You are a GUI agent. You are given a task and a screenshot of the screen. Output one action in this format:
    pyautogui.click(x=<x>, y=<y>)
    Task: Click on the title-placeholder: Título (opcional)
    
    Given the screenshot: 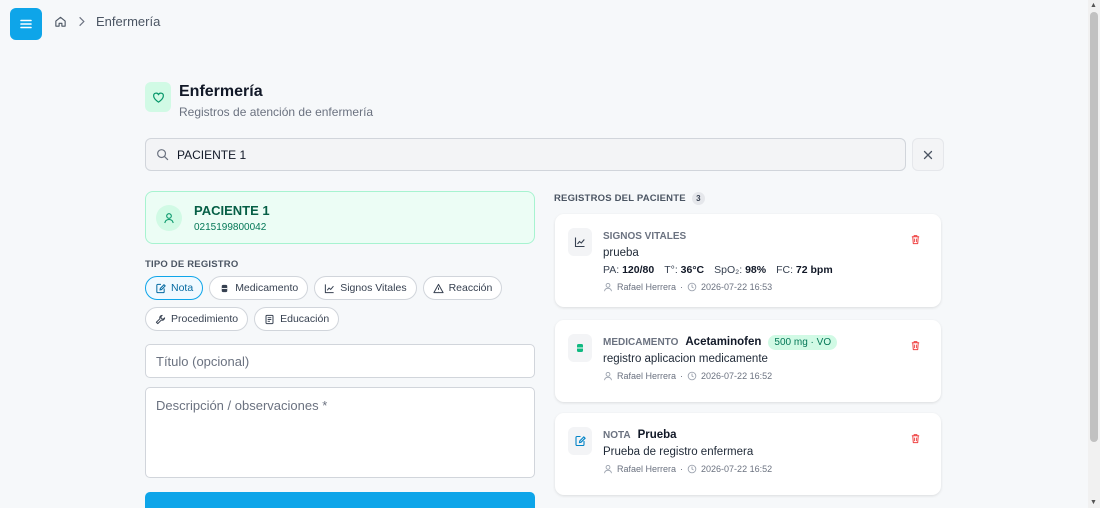 What is the action you would take?
    pyautogui.click(x=203, y=361)
    